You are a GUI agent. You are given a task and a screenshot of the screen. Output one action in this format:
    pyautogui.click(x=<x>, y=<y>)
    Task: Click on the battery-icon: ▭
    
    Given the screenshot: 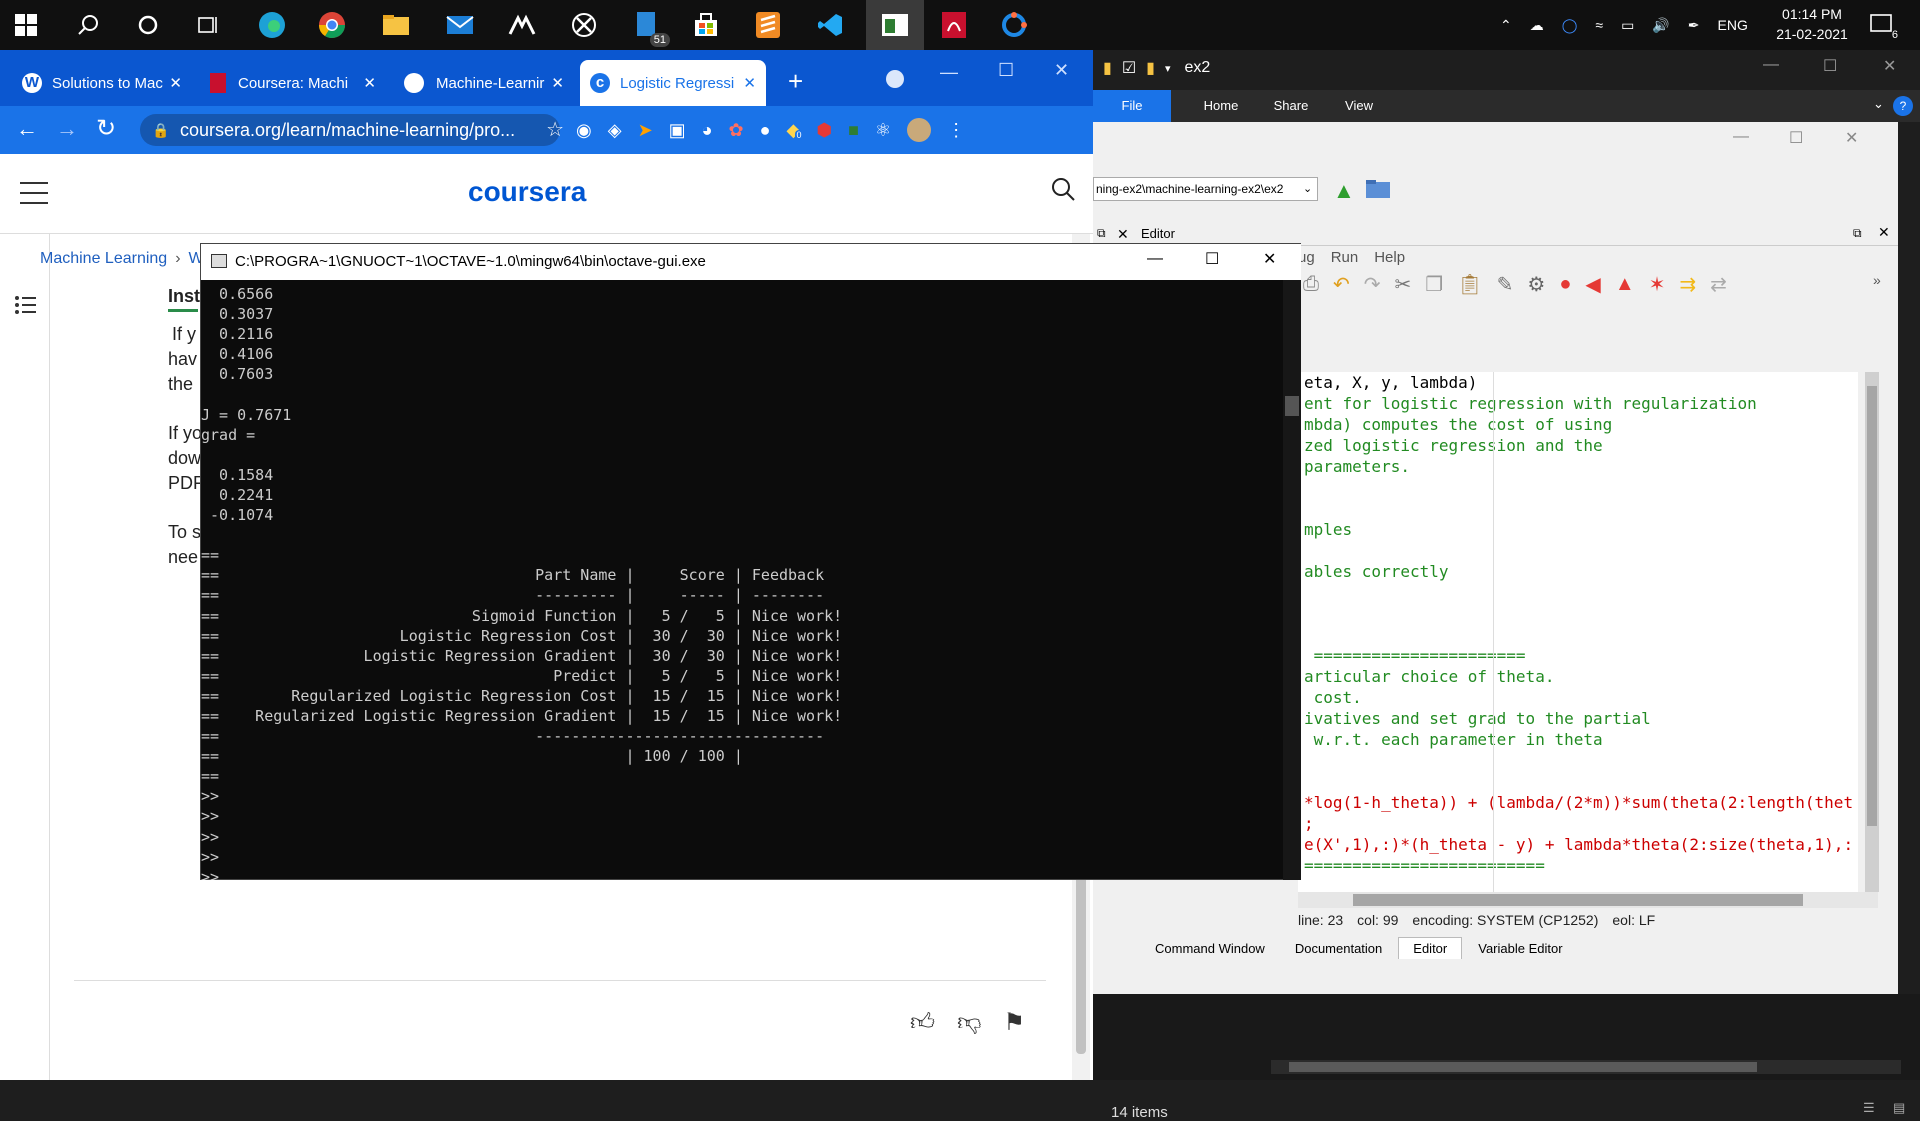 What is the action you would take?
    pyautogui.click(x=1627, y=25)
    